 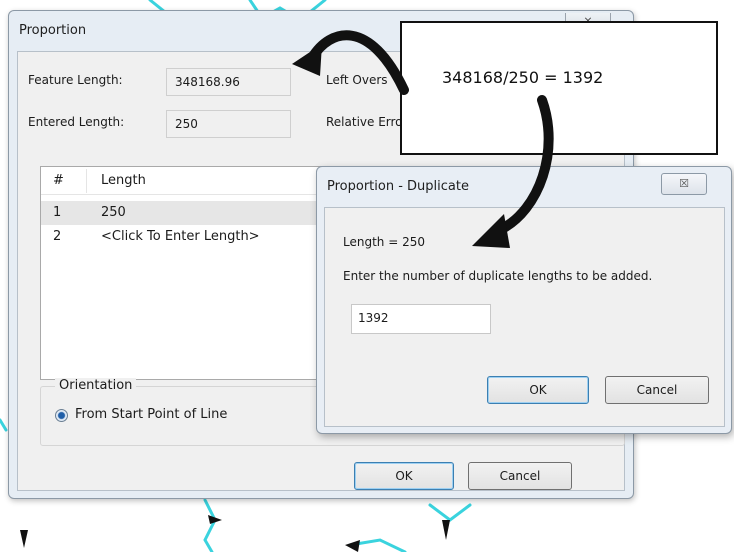 I want to click on from-start-label: From Start Point of Line, so click(x=151, y=414).